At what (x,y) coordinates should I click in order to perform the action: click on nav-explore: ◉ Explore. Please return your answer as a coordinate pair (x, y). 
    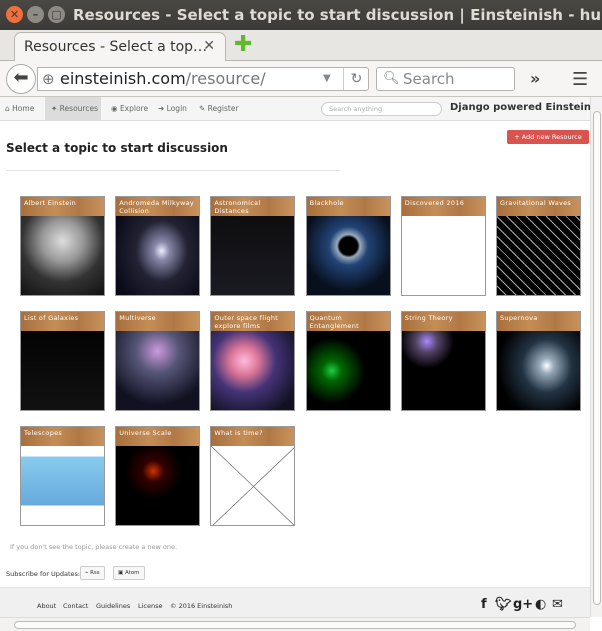
    Looking at the image, I should click on (129, 108).